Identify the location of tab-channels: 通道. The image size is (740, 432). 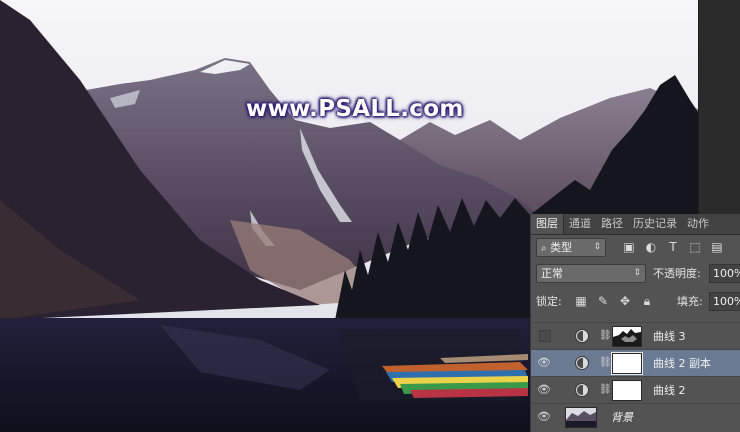
(580, 224).